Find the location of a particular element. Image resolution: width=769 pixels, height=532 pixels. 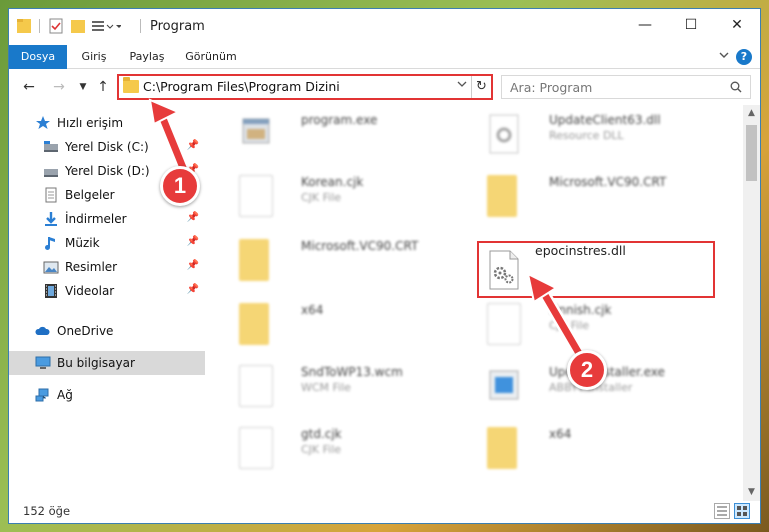

sidebar-item-label: Ağ is located at coordinates (65, 395).